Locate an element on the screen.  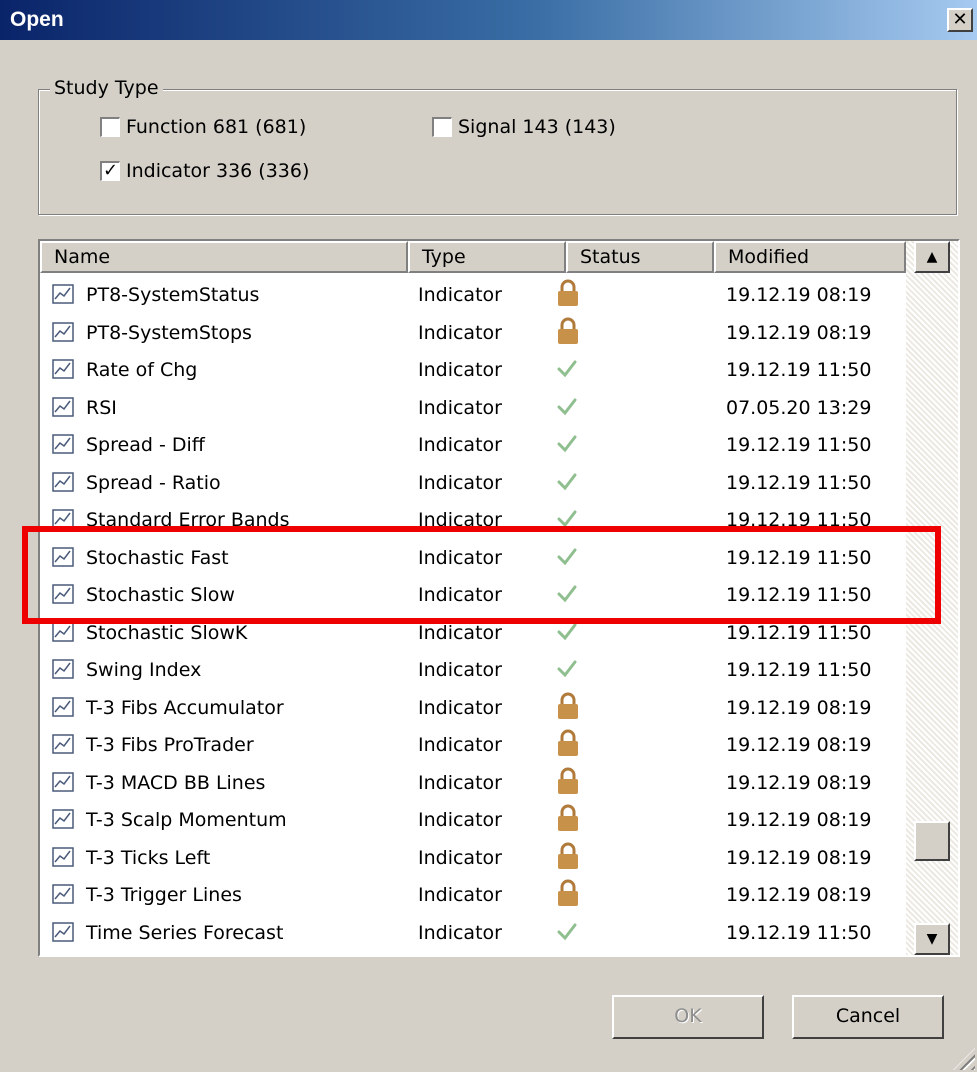
list-item: Spread - Ratio Indicator 19.12.19 11:50 is located at coordinates (473, 482).